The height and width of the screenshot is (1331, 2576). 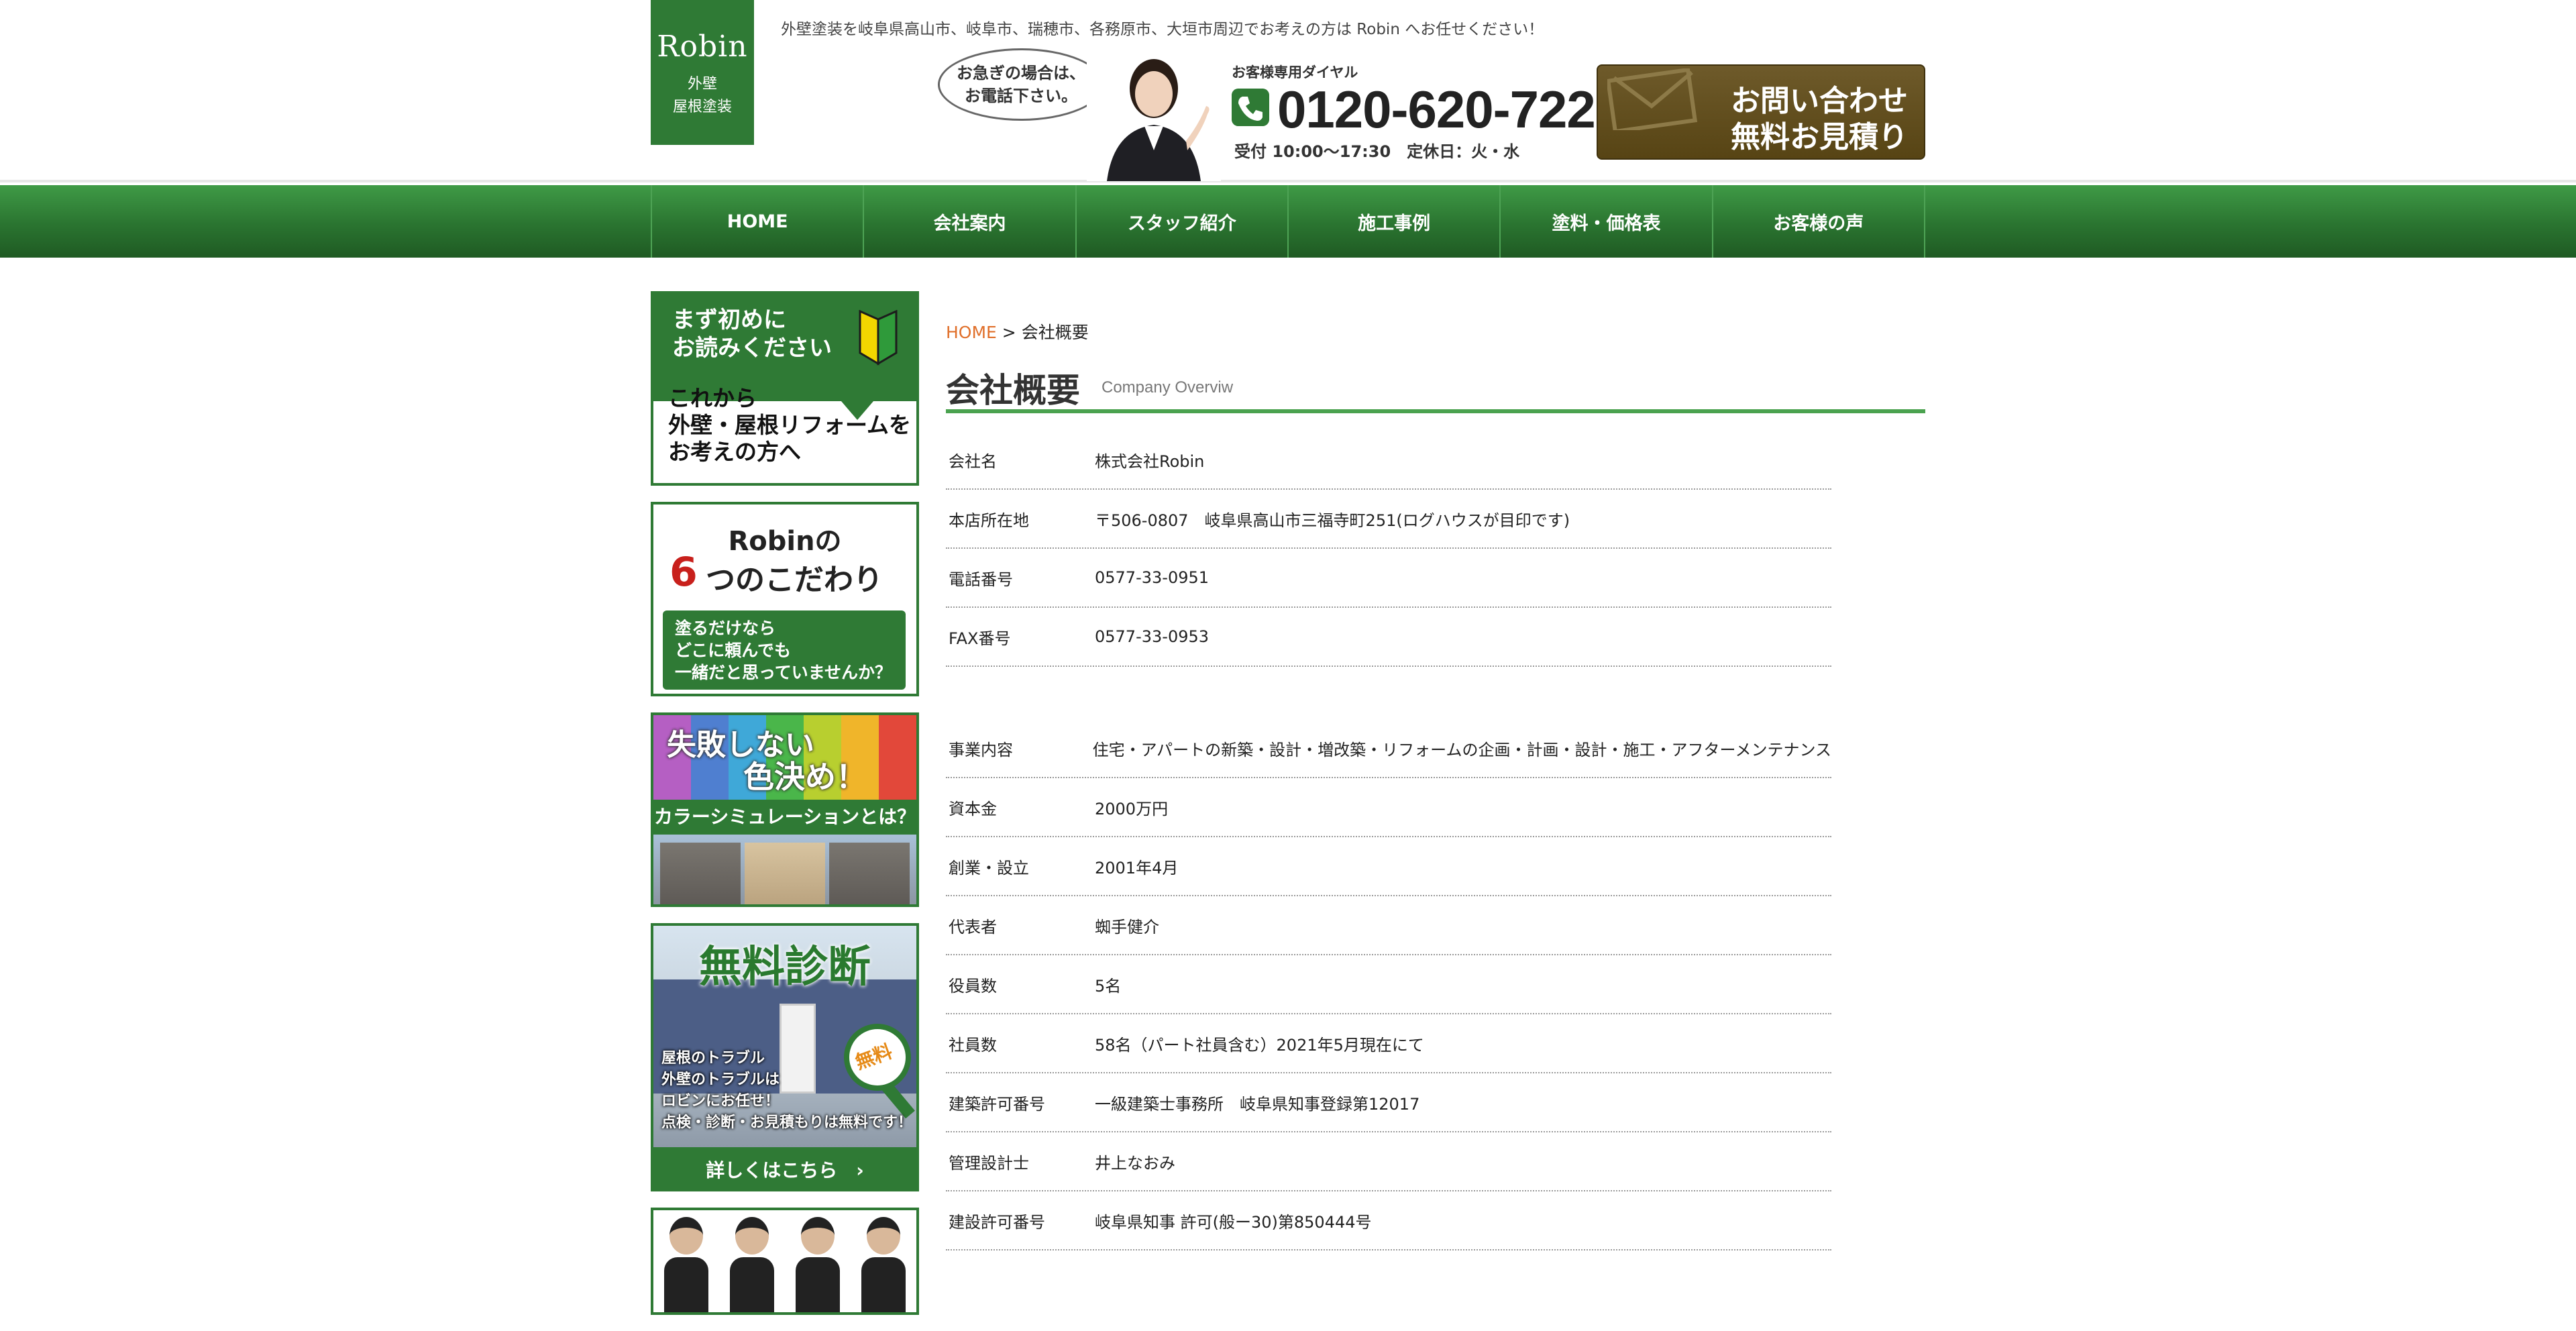 I want to click on nav-item-company: 会社案内, so click(x=970, y=221).